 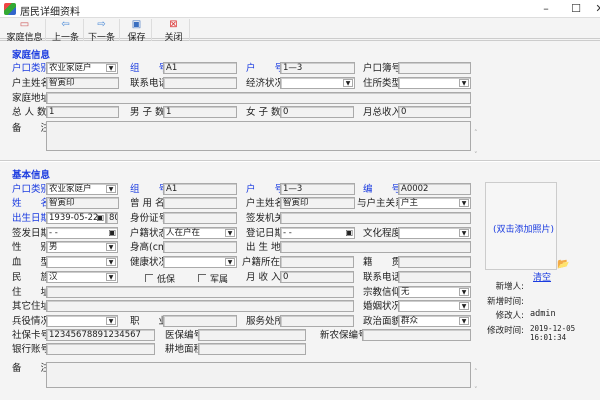 What do you see at coordinates (82, 203) in the screenshot?
I see `name-input: 智寅印` at bounding box center [82, 203].